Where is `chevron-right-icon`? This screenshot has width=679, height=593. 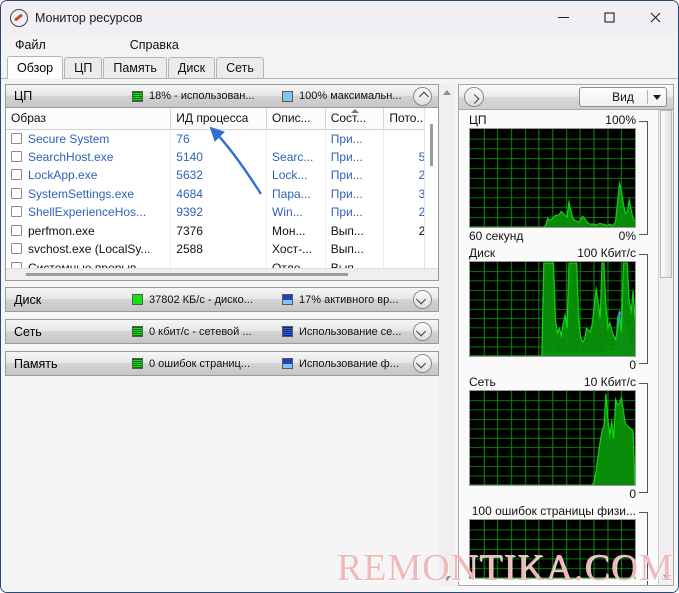 chevron-right-icon is located at coordinates (474, 98).